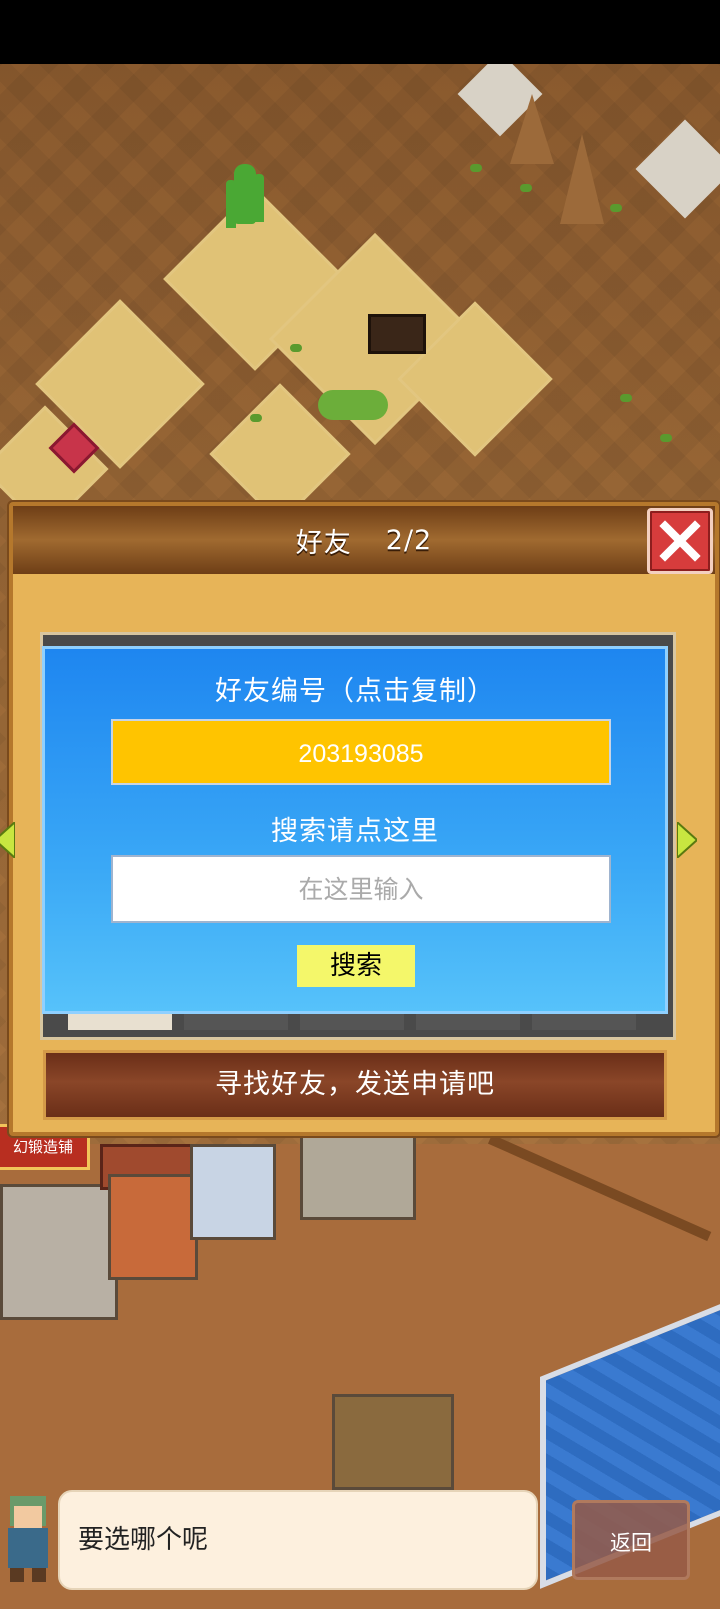 The height and width of the screenshot is (1609, 720). What do you see at coordinates (409, 540) in the screenshot?
I see `friend-count: 2/2` at bounding box center [409, 540].